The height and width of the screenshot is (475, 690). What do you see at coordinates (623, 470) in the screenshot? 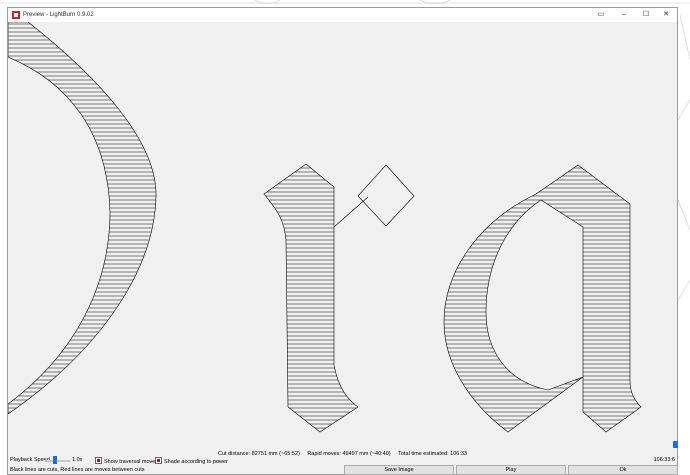
I see `ok-button: Ok` at bounding box center [623, 470].